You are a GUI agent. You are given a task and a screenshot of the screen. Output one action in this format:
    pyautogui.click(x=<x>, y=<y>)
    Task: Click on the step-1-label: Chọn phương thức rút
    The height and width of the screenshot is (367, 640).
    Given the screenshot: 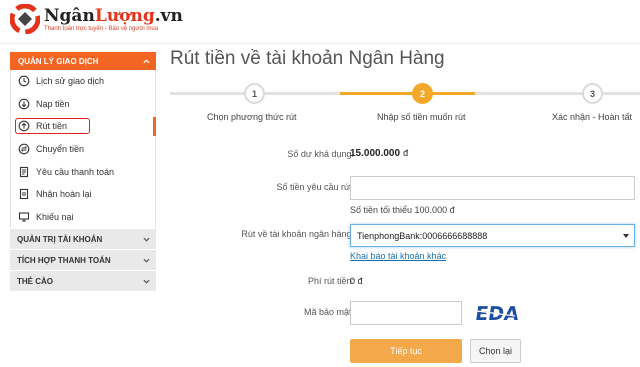 What is the action you would take?
    pyautogui.click(x=252, y=117)
    